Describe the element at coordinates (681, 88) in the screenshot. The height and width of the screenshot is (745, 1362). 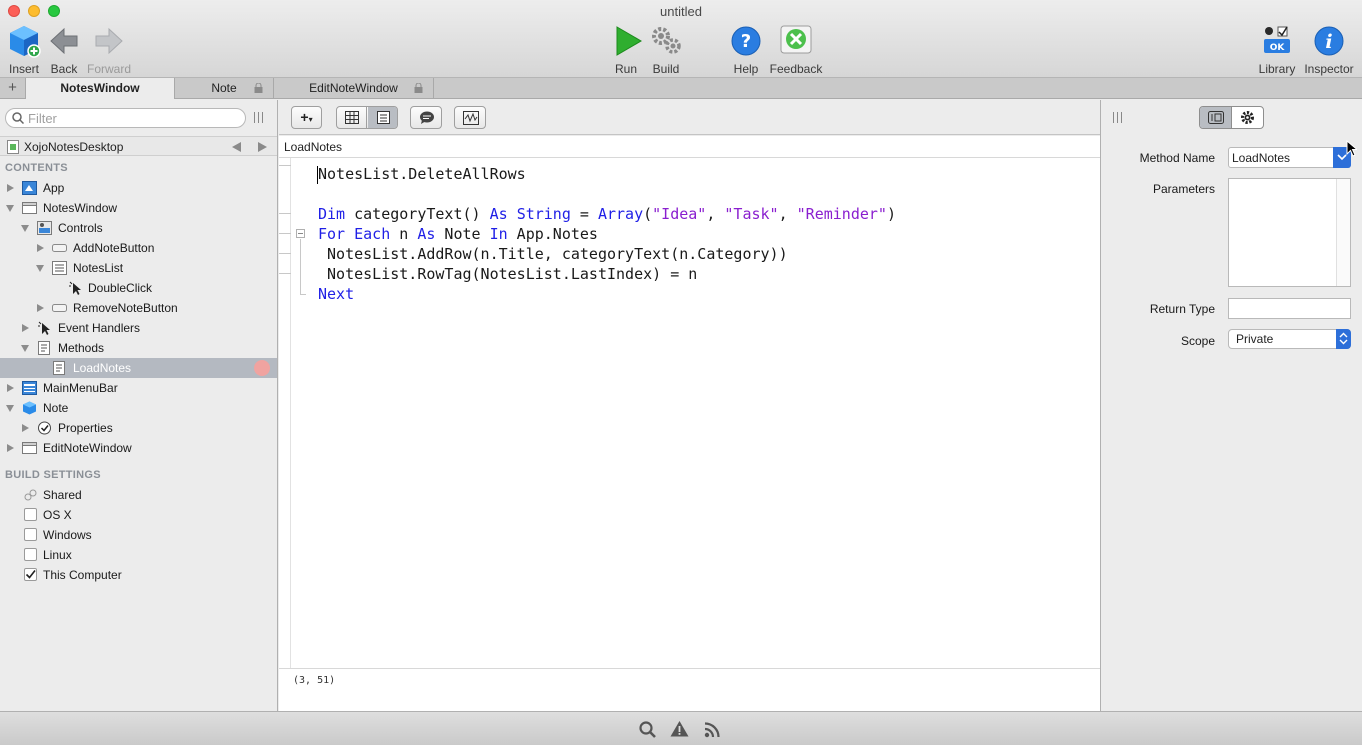
I see `tab-bar: + NotesWindow Note EditNoteWindow` at that location.